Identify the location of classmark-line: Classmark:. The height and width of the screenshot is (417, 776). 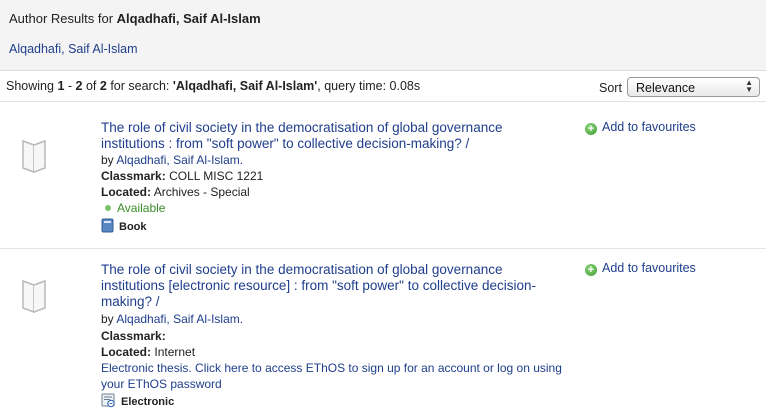
(133, 336).